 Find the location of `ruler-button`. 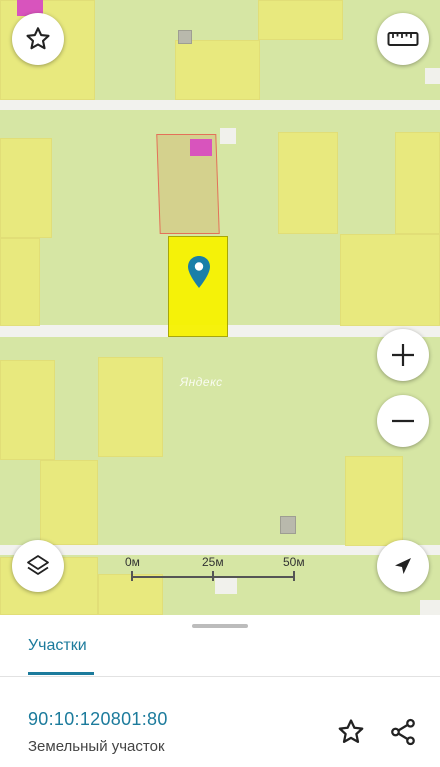

ruler-button is located at coordinates (403, 39).